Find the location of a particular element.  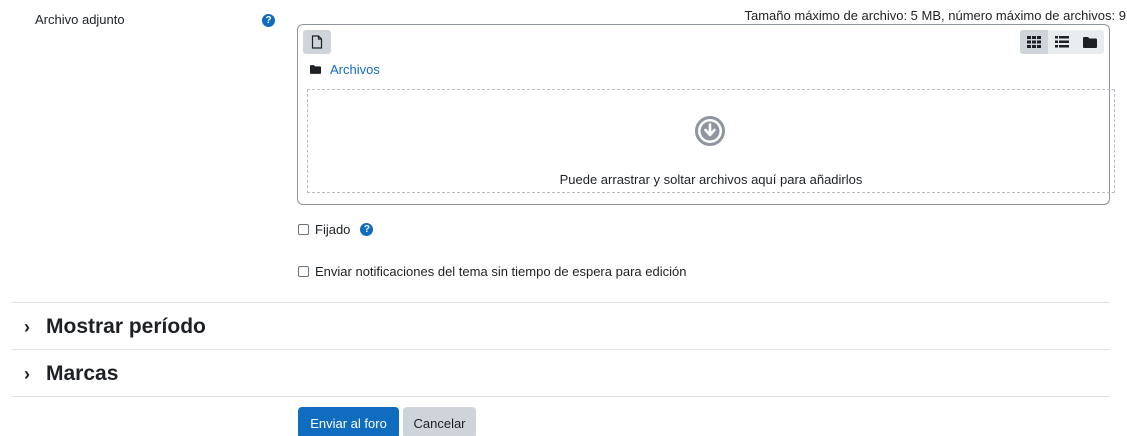

grid-icon is located at coordinates (1034, 42).